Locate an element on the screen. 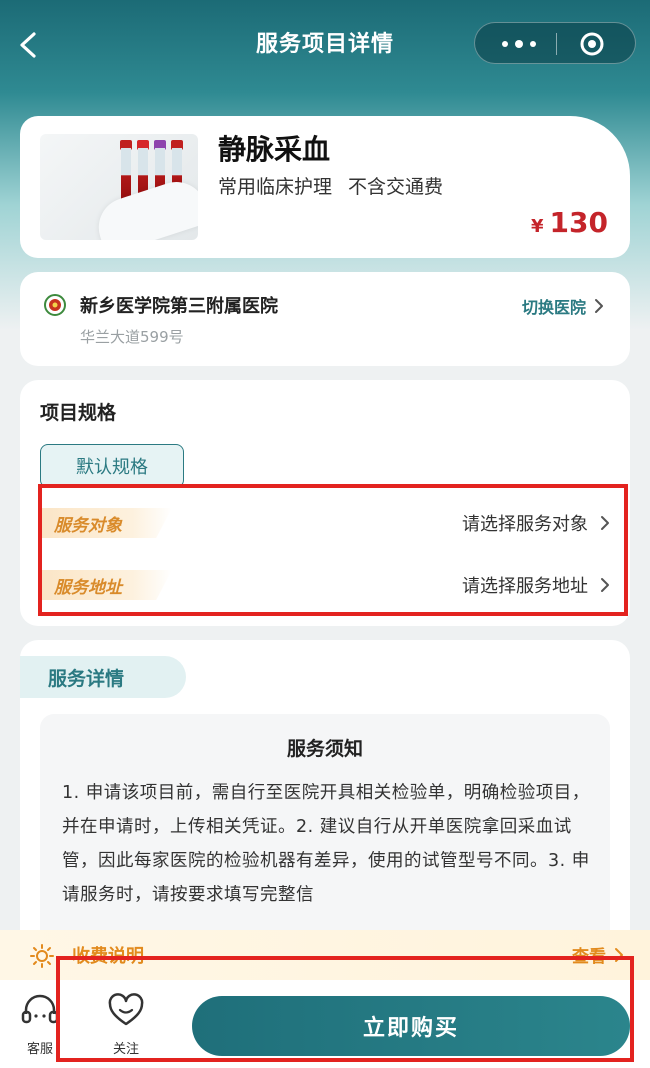 The height and width of the screenshot is (1068, 650). service-target-label: 服务对象 is located at coordinates (88, 526).